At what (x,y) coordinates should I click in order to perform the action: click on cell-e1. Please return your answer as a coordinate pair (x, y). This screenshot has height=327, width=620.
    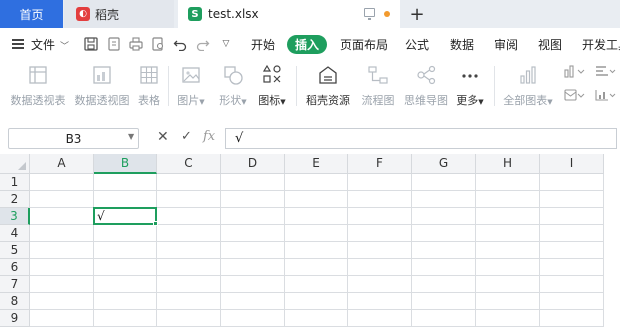
    Looking at the image, I should click on (316, 182).